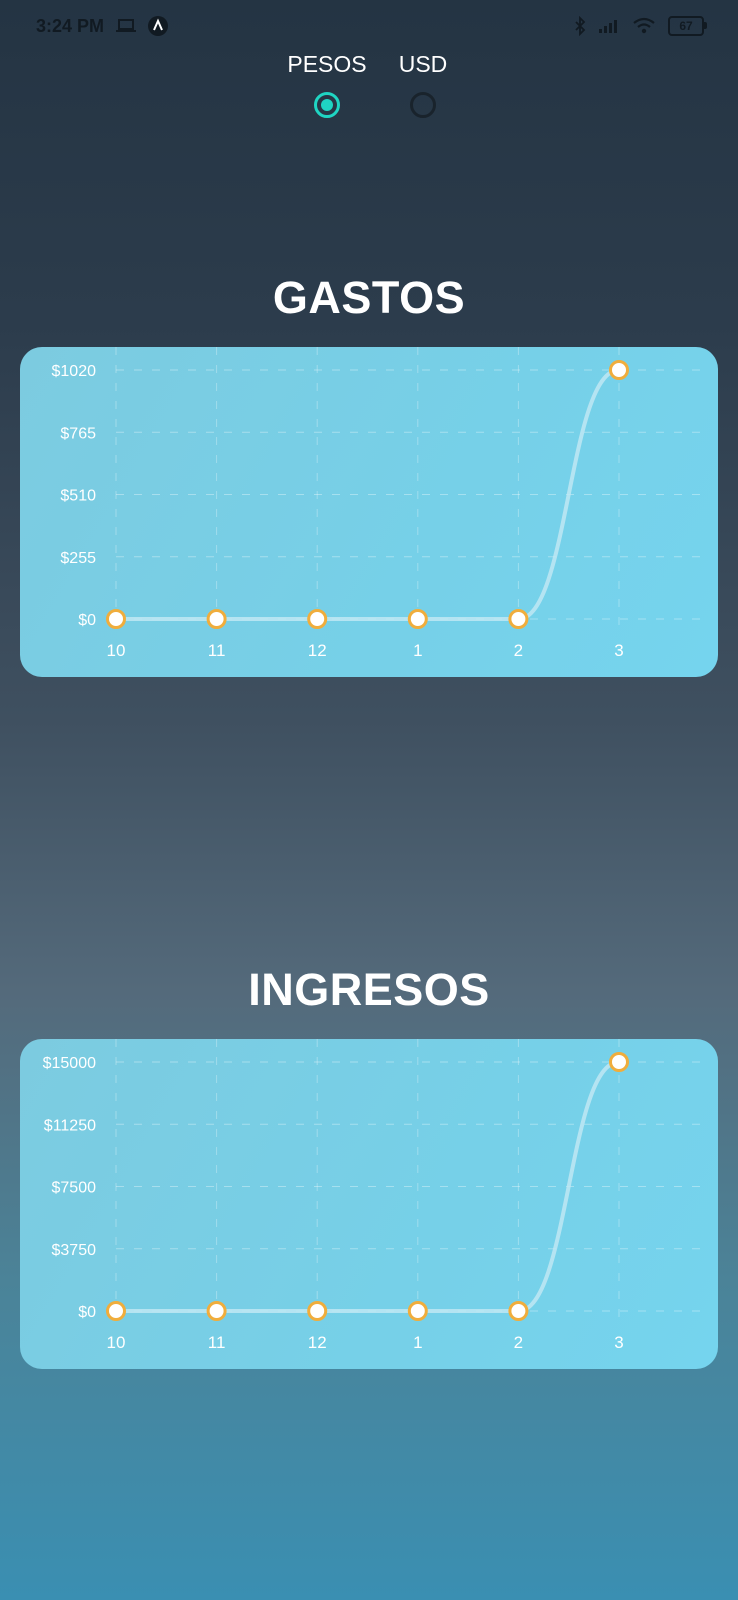  I want to click on status-bar-right: 67, so click(640, 26).